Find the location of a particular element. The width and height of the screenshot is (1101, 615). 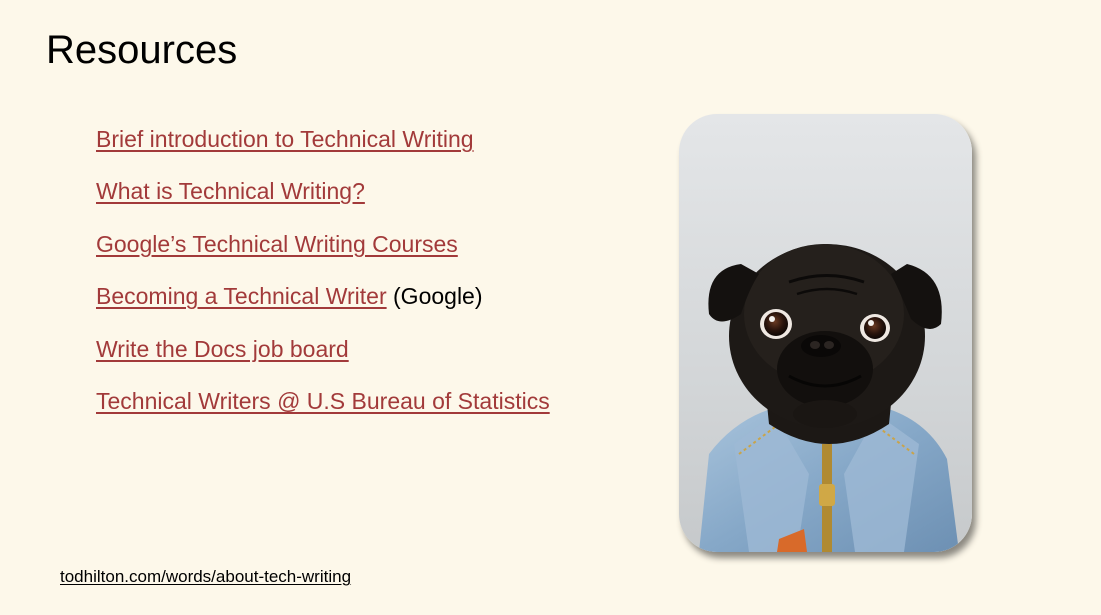

link-google-technical-writing-courses: Google’s Technical Writing Courses is located at coordinates (277, 244).